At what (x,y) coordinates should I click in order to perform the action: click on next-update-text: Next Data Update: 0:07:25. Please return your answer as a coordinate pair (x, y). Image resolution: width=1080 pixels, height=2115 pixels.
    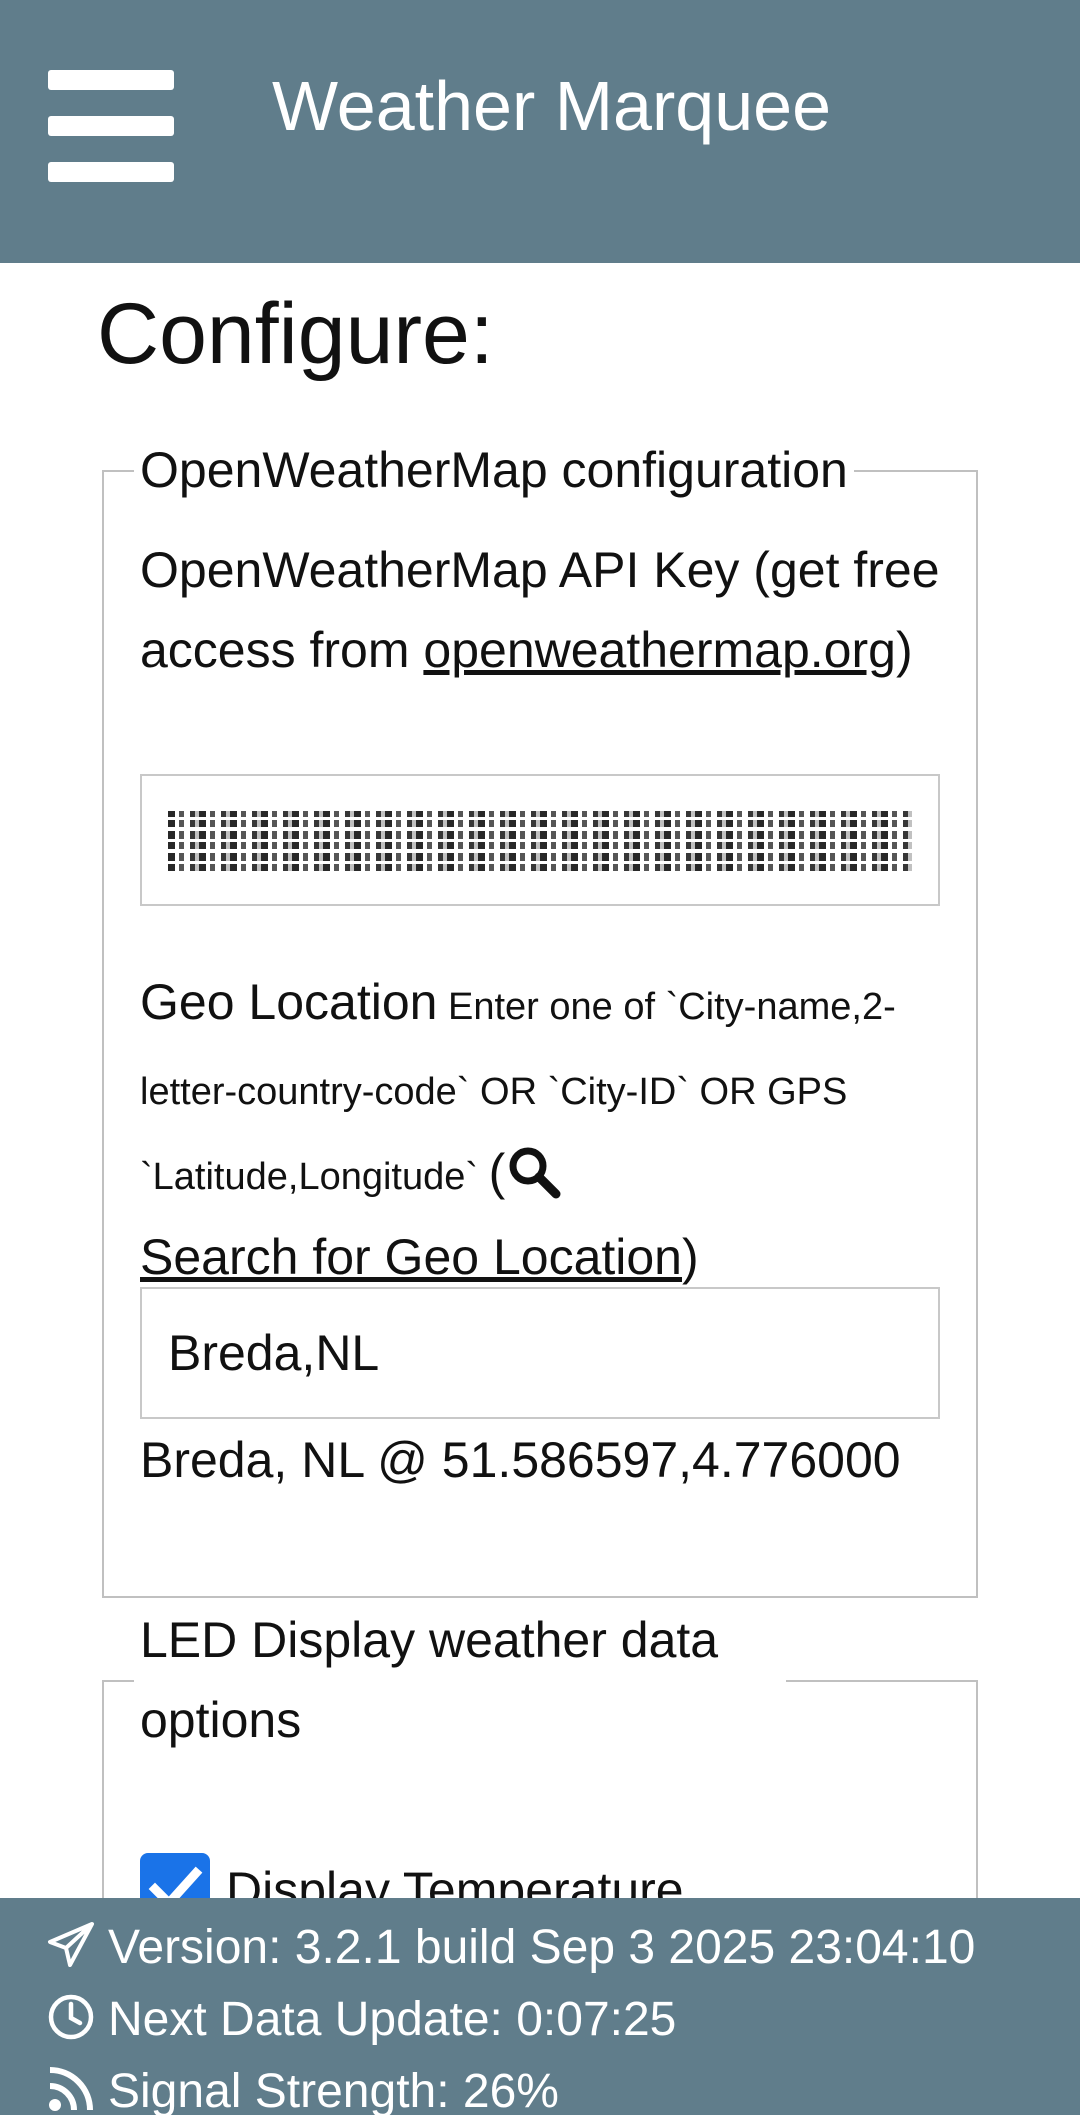
    Looking at the image, I should click on (392, 2019).